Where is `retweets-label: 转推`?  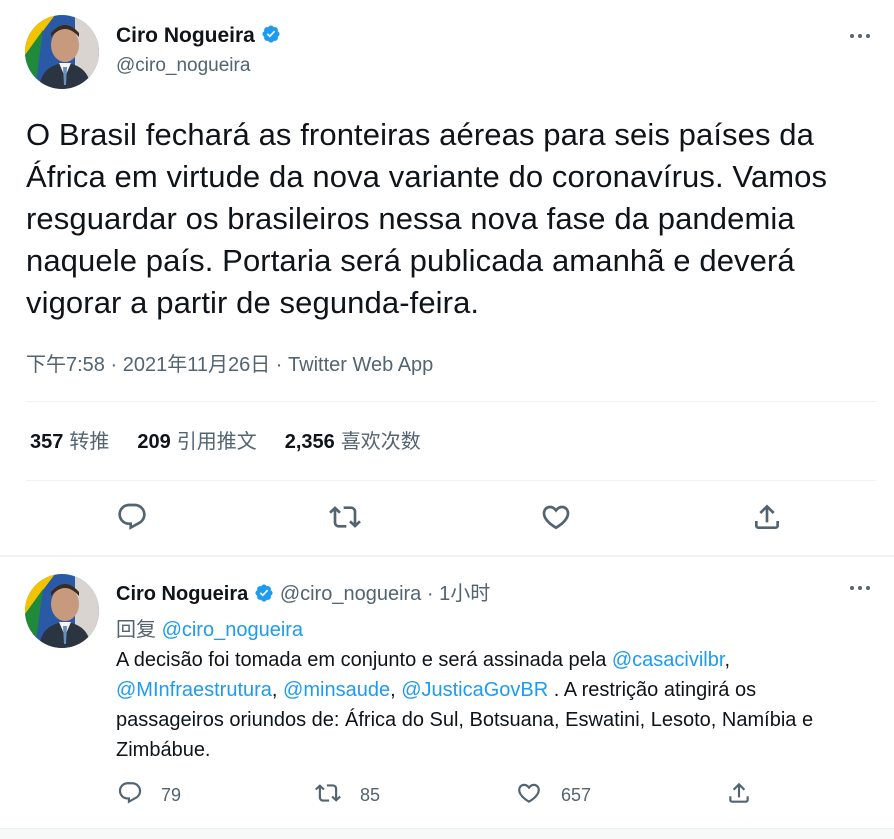 retweets-label: 转推 is located at coordinates (89, 442).